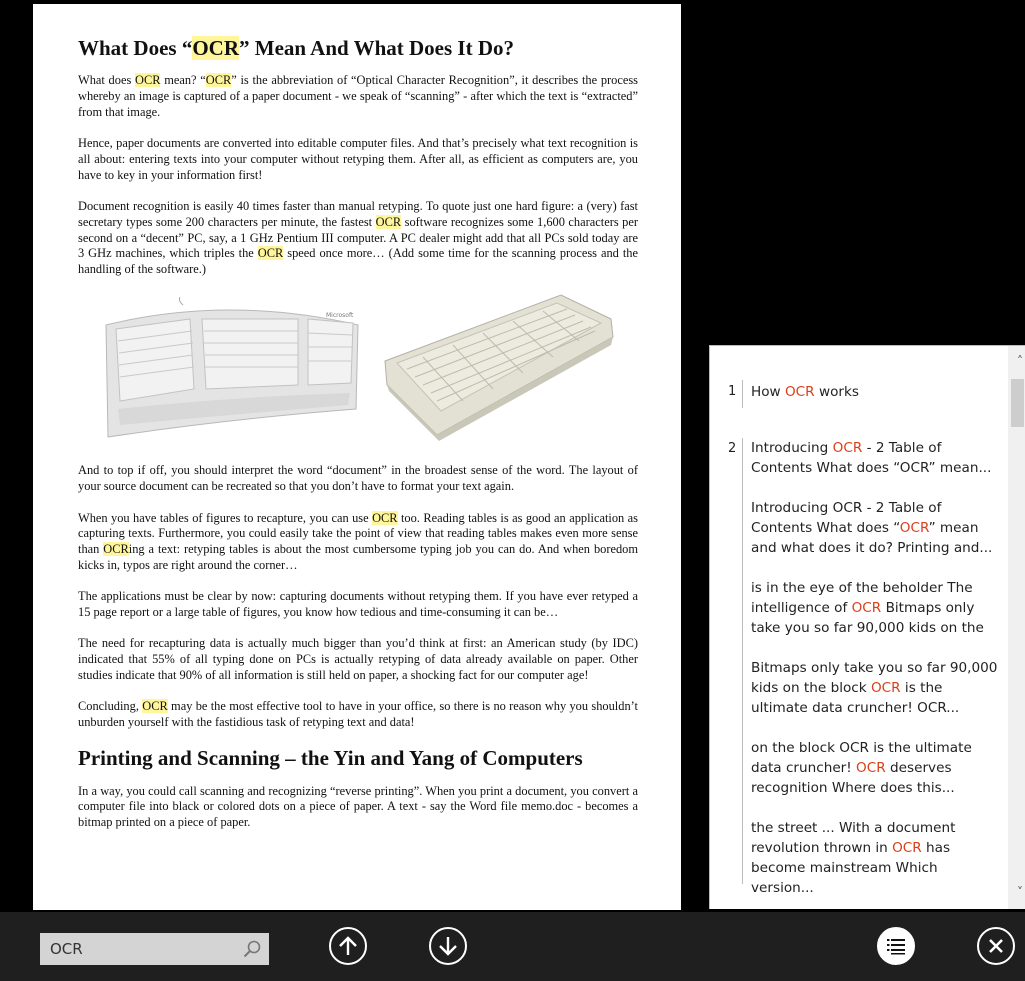 Image resolution: width=1025 pixels, height=981 pixels. I want to click on next-result-button, so click(448, 946).